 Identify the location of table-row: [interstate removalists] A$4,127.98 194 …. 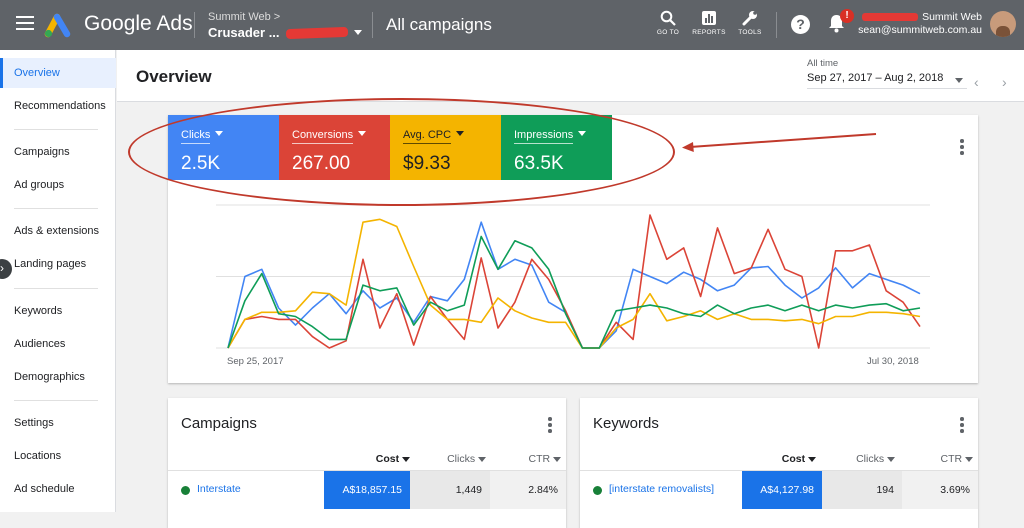
(779, 489).